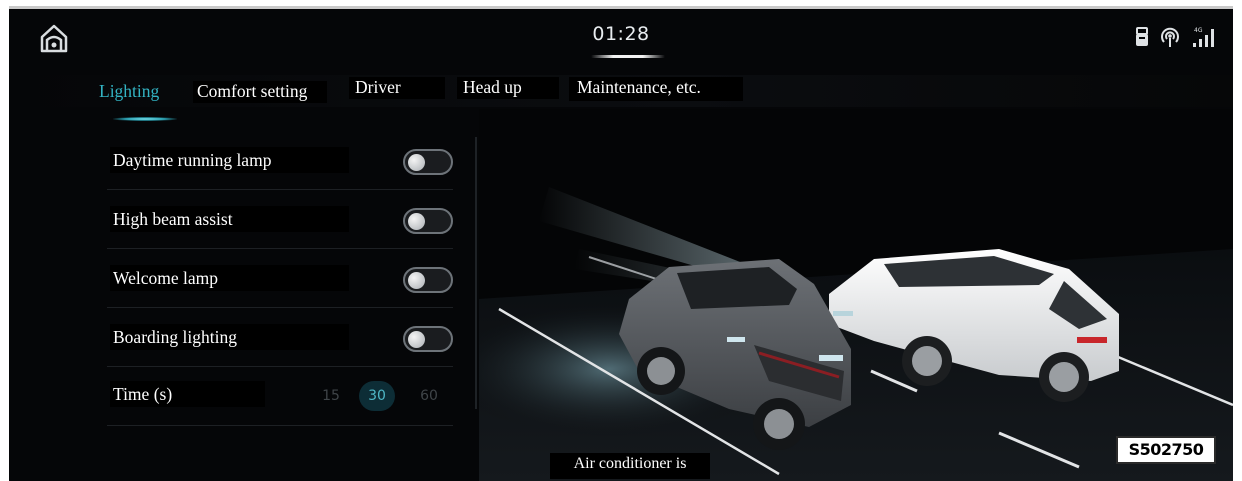 The width and height of the screenshot is (1242, 481). Describe the element at coordinates (260, 92) in the screenshot. I see `tab-comfort-setting: Comfort setting` at that location.